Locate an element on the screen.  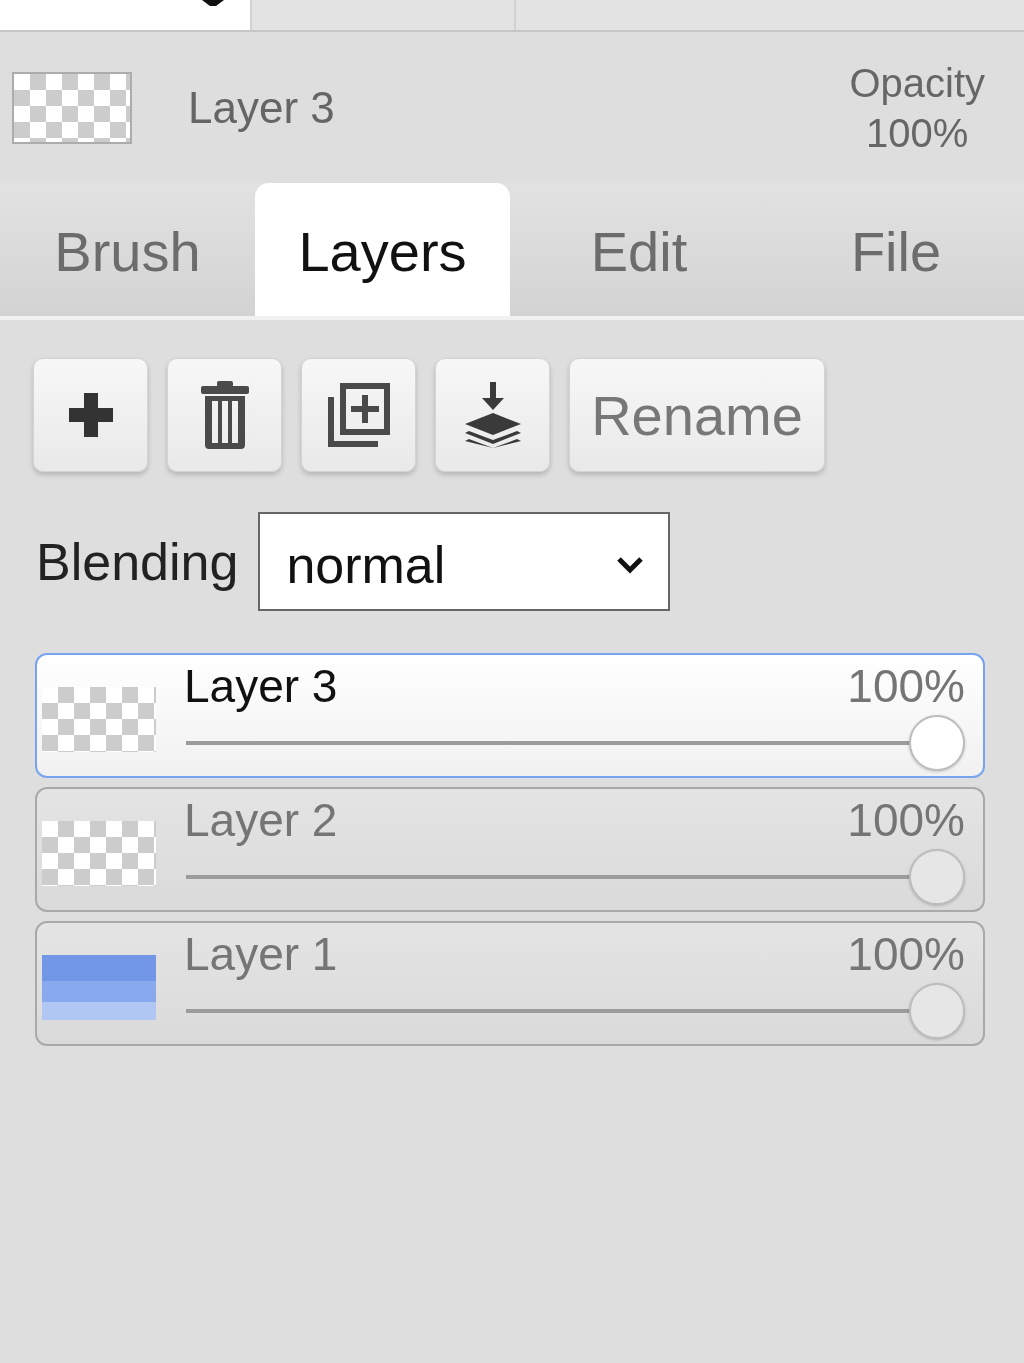
layer-name: Layer 2 is located at coordinates (261, 820).